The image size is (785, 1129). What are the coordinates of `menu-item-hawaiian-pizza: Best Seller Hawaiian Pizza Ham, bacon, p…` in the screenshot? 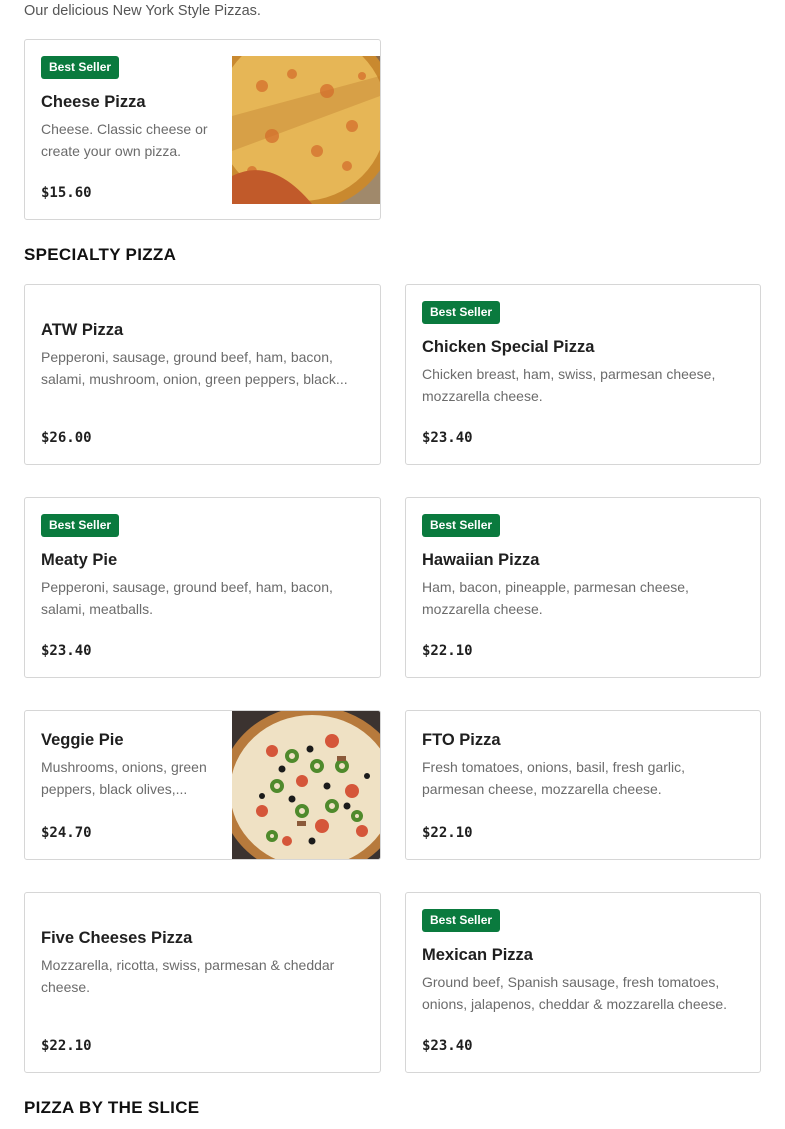 It's located at (583, 587).